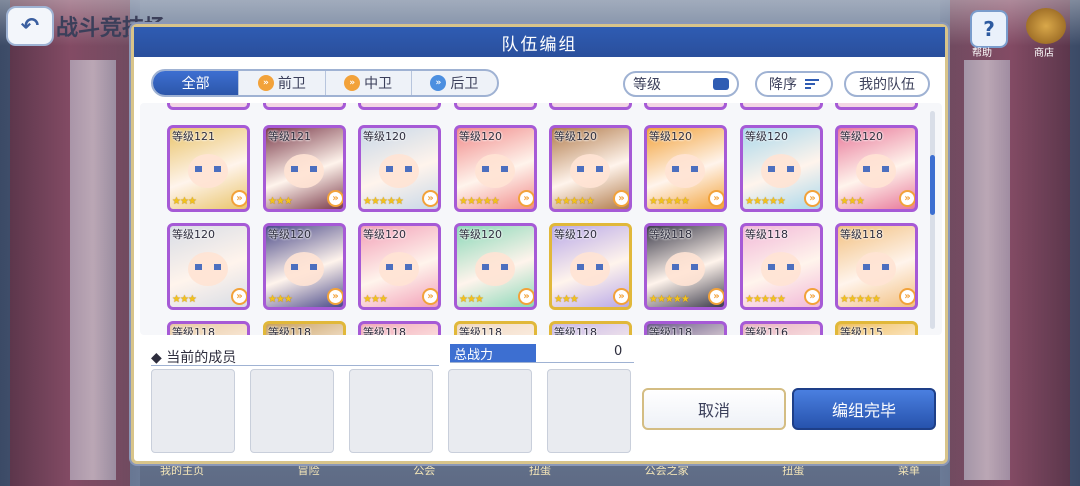  What do you see at coordinates (182, 474) in the screenshot?
I see `bottom-tab: 我的主页` at bounding box center [182, 474].